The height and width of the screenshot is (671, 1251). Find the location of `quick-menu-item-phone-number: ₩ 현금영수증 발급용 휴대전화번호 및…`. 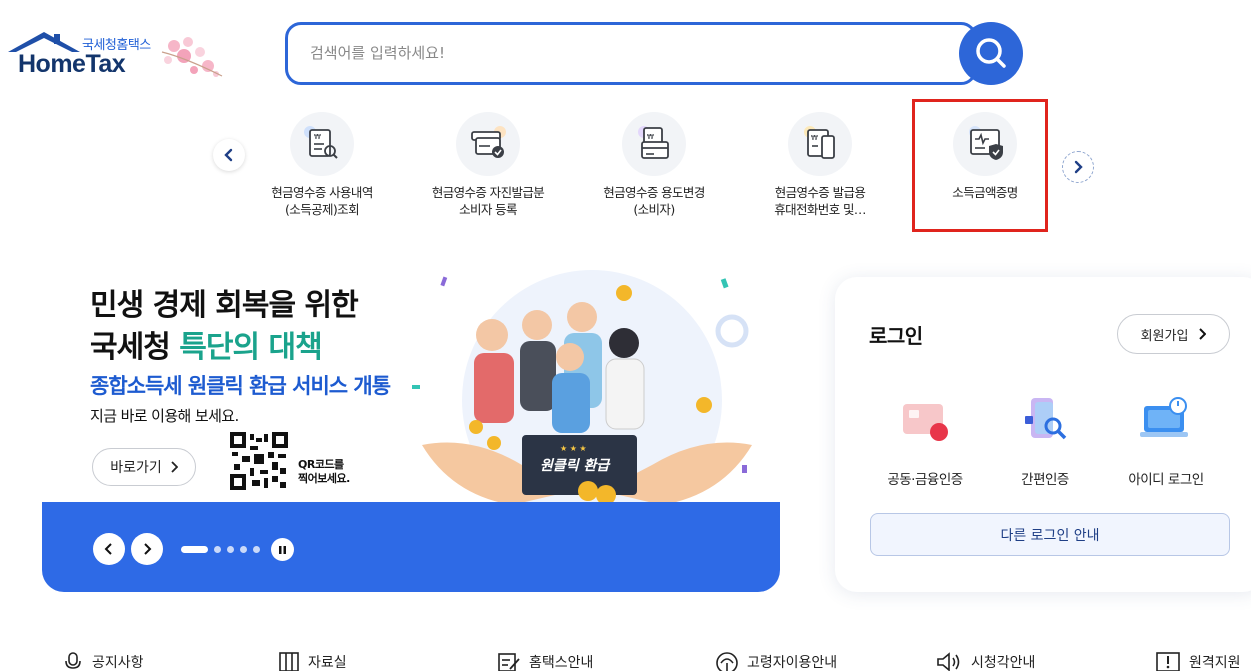

quick-menu-item-phone-number: ₩ 현금영수증 발급용 휴대전화번호 및… is located at coordinates (820, 165).